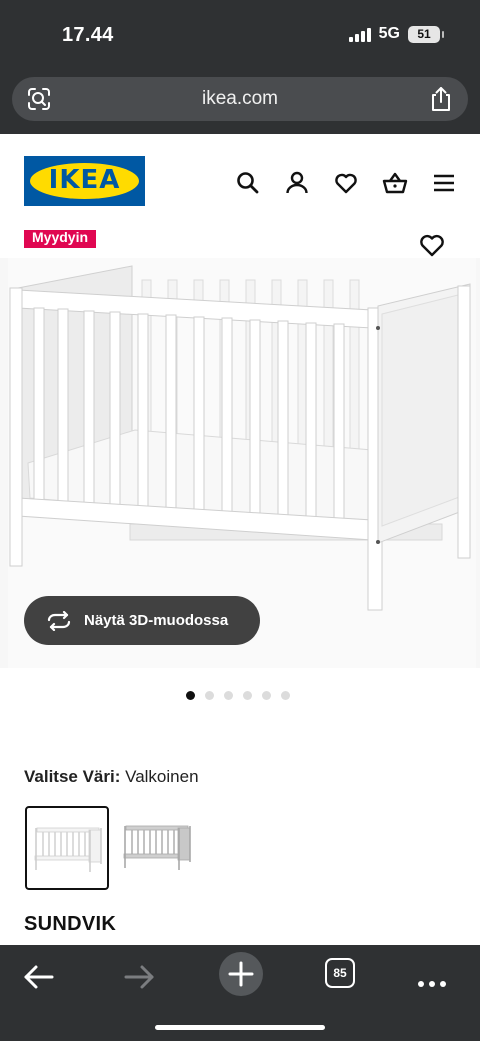 The width and height of the screenshot is (480, 1041). Describe the element at coordinates (59, 620) in the screenshot. I see `rotate-3d-icon` at that location.